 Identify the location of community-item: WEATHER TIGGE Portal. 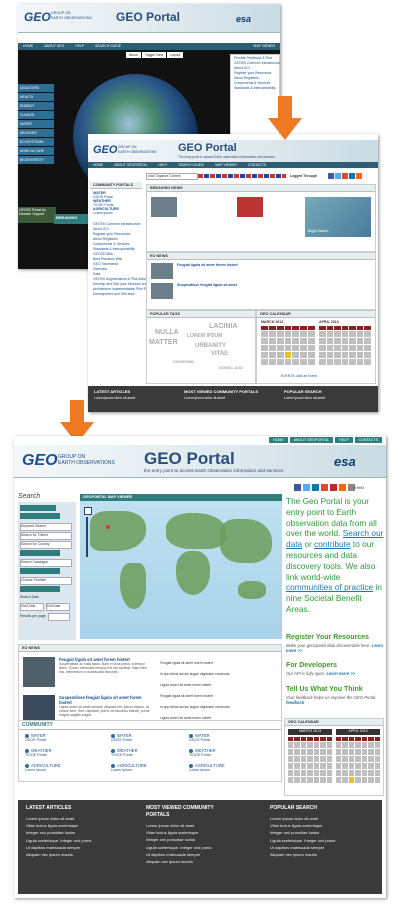
(202, 752).